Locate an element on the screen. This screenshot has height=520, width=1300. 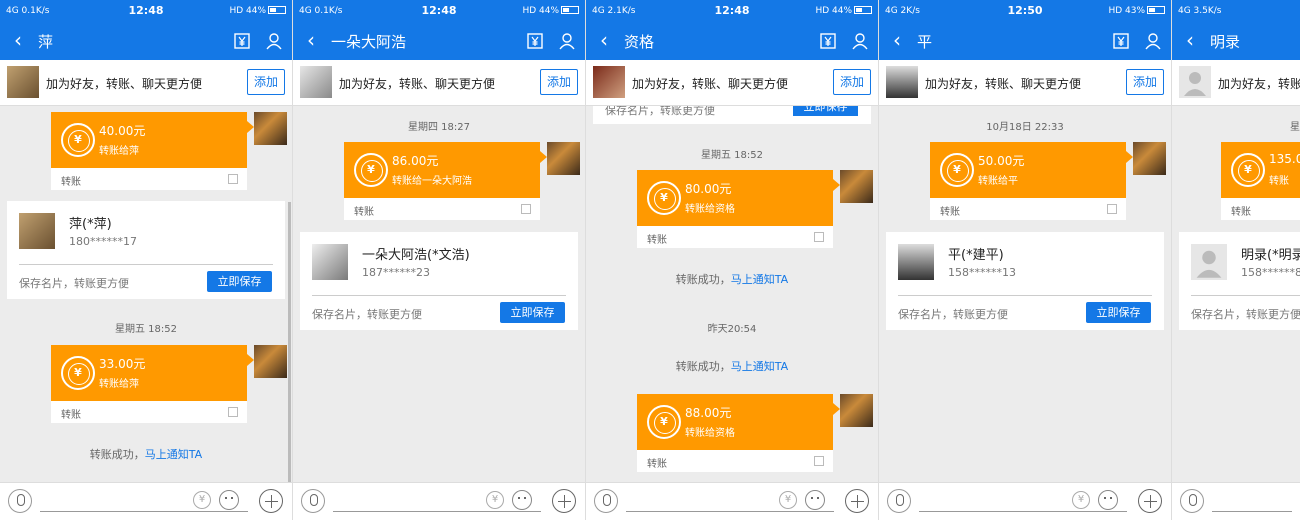
transfer-card: ¥ 40.00元 转账给萍 转账 is located at coordinates (152, 151).